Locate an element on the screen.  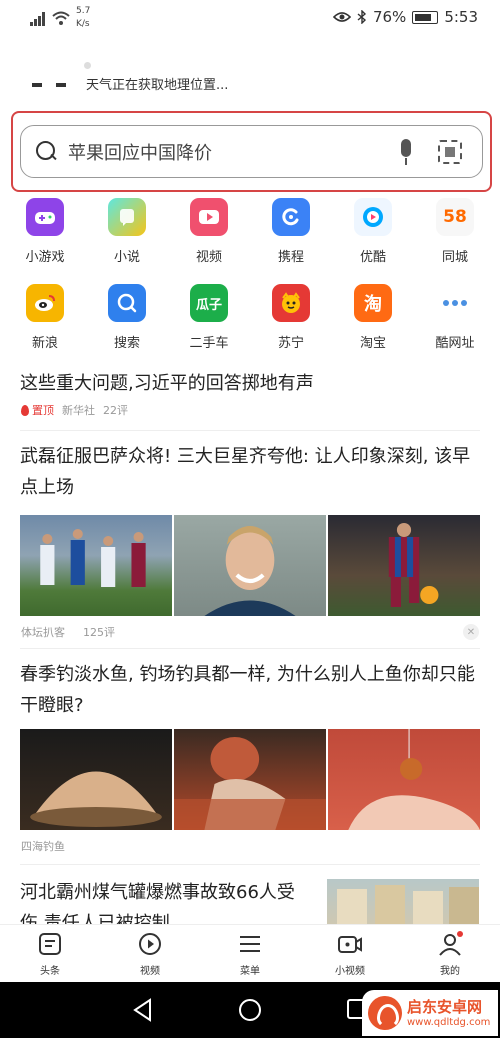
signal-icon is located at coordinates (38, 19).